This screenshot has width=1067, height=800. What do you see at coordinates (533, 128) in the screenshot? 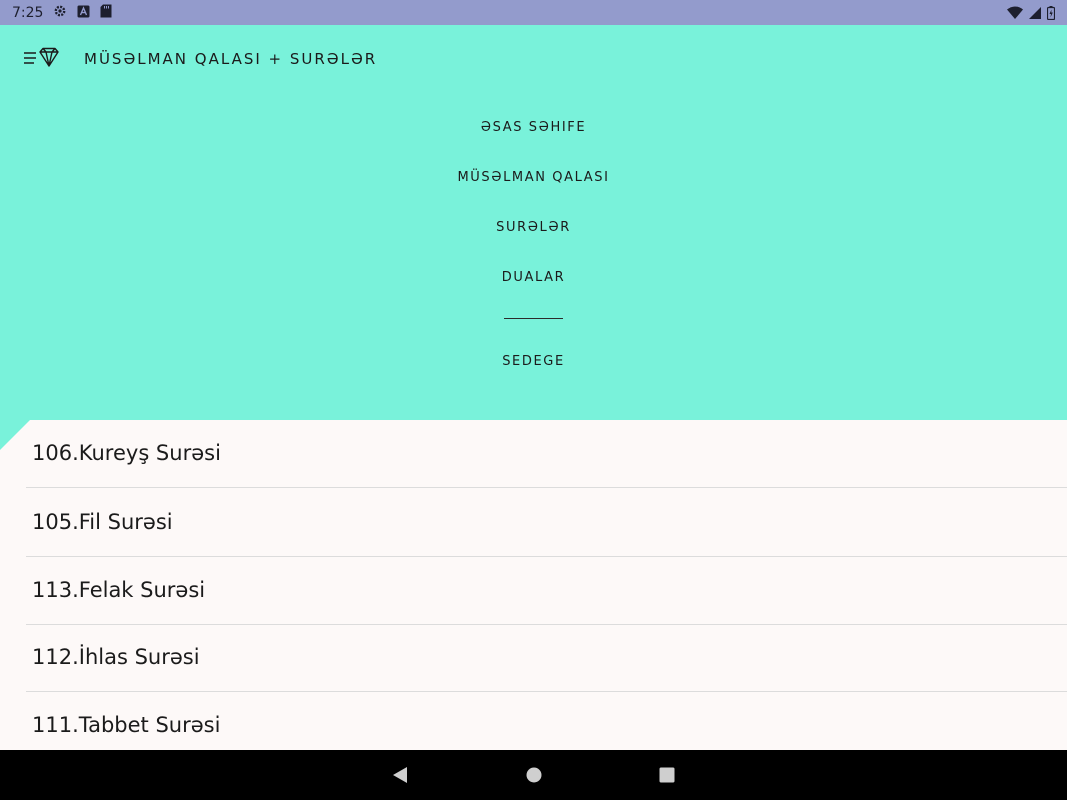
I see `nav-item-home: ƏSAS SƏHIFE` at bounding box center [533, 128].